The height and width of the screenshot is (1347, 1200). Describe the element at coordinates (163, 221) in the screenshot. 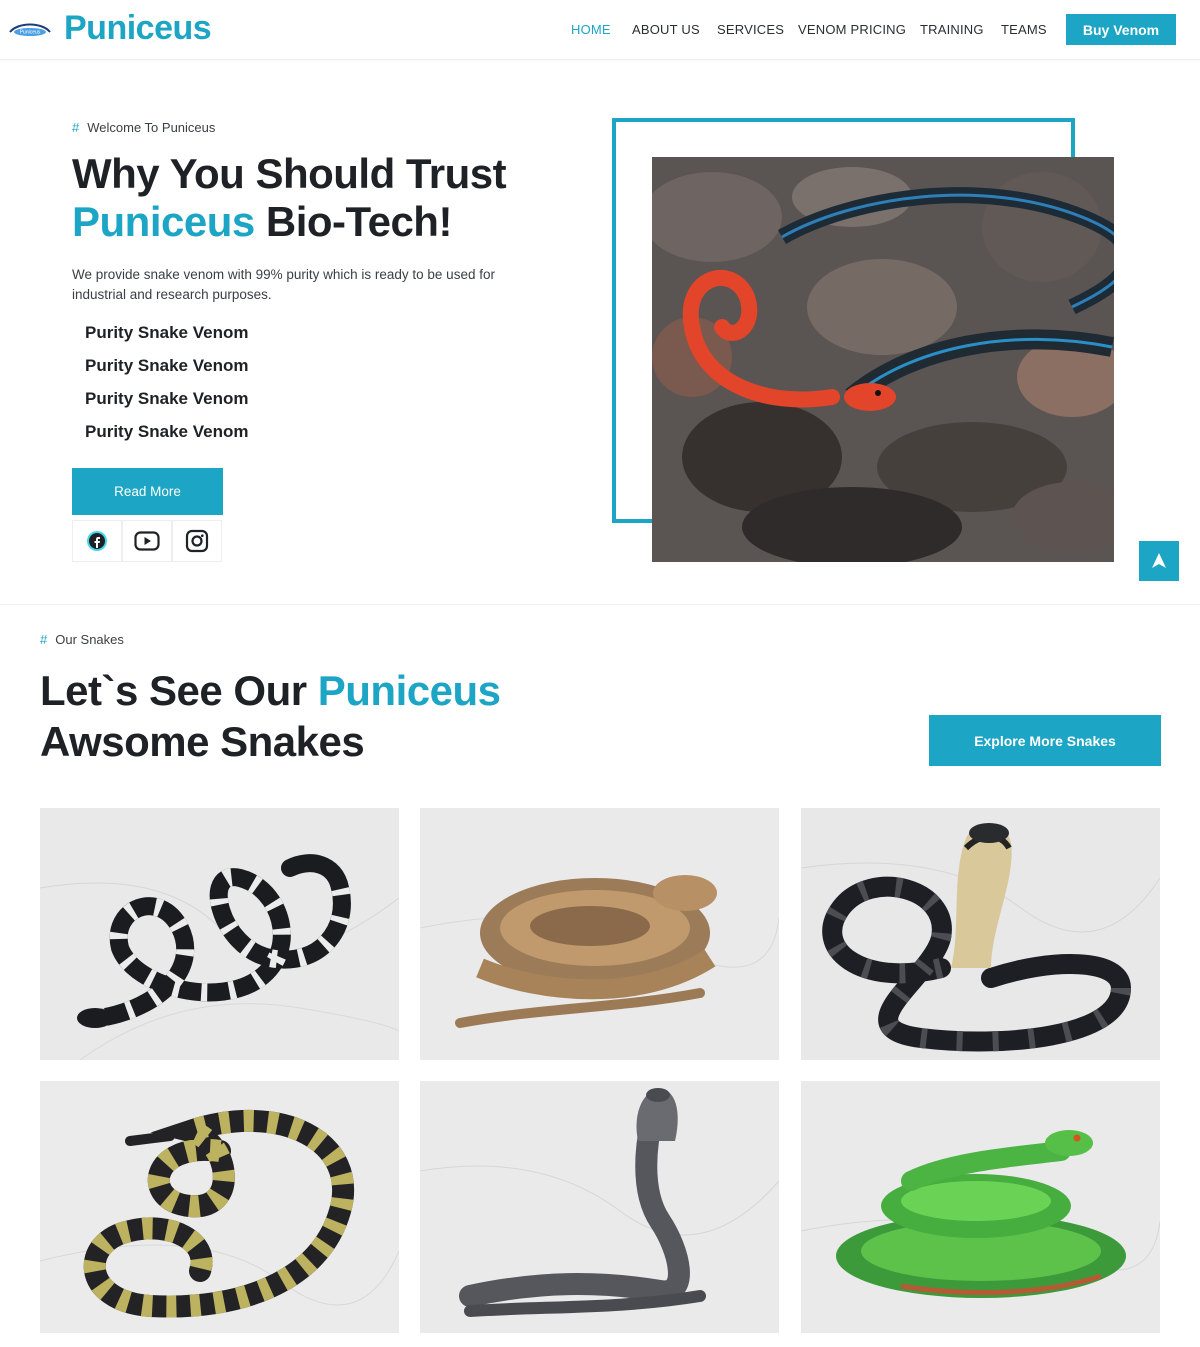

I see `hero-title-accent: Puniceus` at that location.